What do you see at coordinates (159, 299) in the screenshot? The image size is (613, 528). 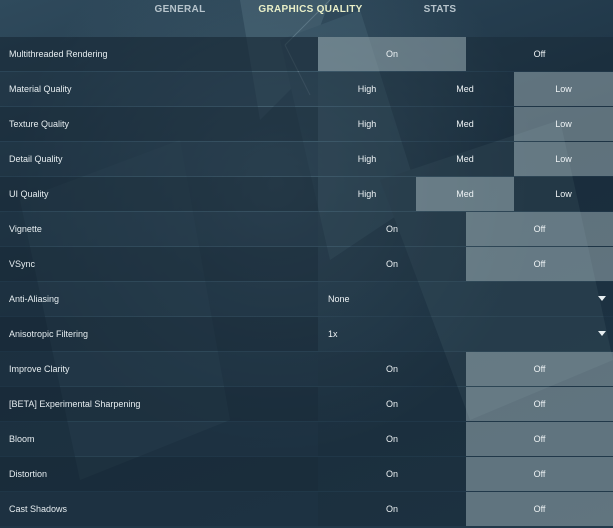 I see `setting-label: Anti-Aliasing` at bounding box center [159, 299].